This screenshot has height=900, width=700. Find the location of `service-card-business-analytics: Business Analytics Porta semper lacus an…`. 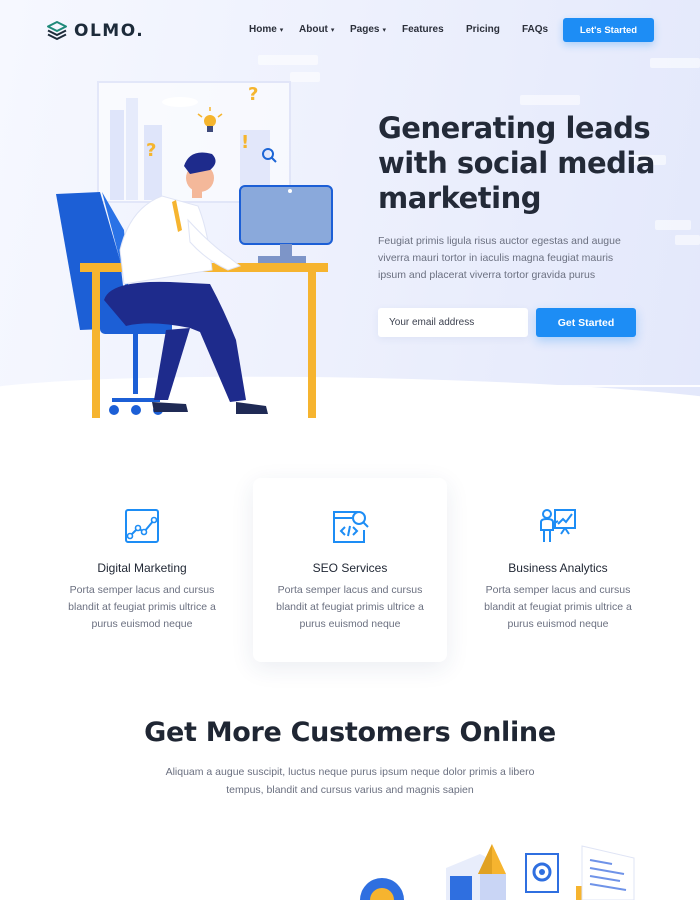

service-card-business-analytics: Business Analytics Porta semper lacus an… is located at coordinates (558, 570).